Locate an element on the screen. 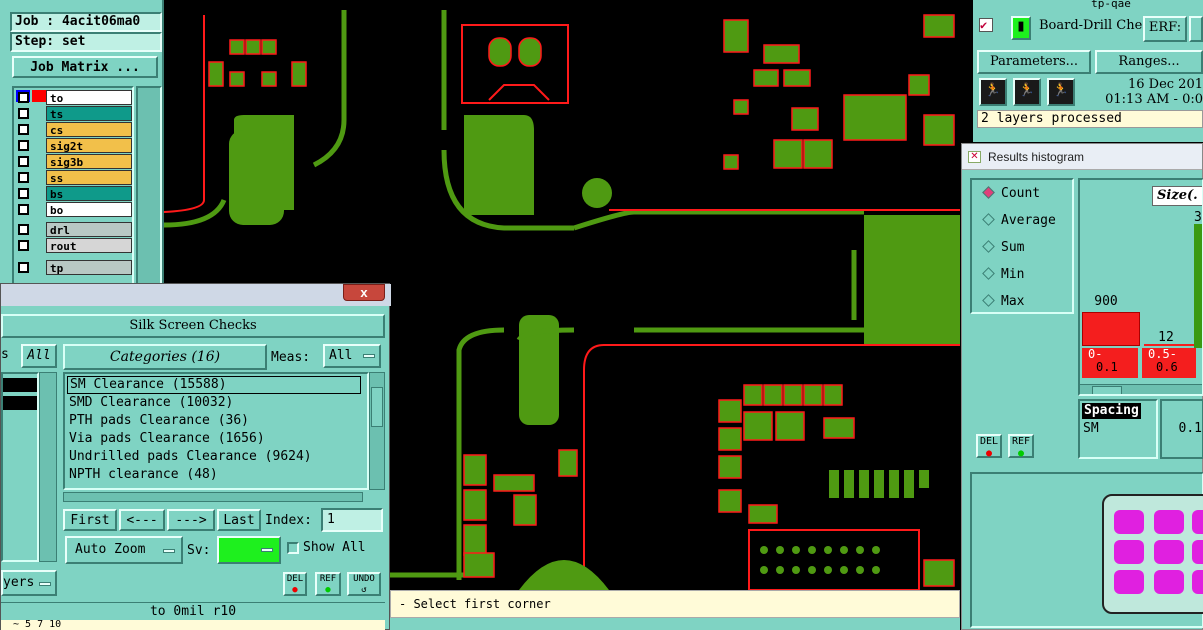 The height and width of the screenshot is (630, 1203). left-list-scrollbar is located at coordinates (48, 467).